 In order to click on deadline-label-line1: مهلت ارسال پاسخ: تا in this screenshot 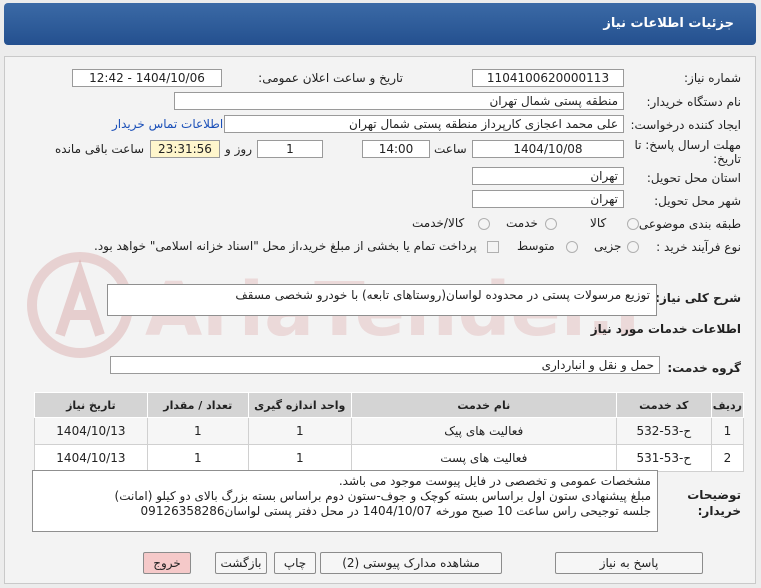, I will do `click(687, 145)`.